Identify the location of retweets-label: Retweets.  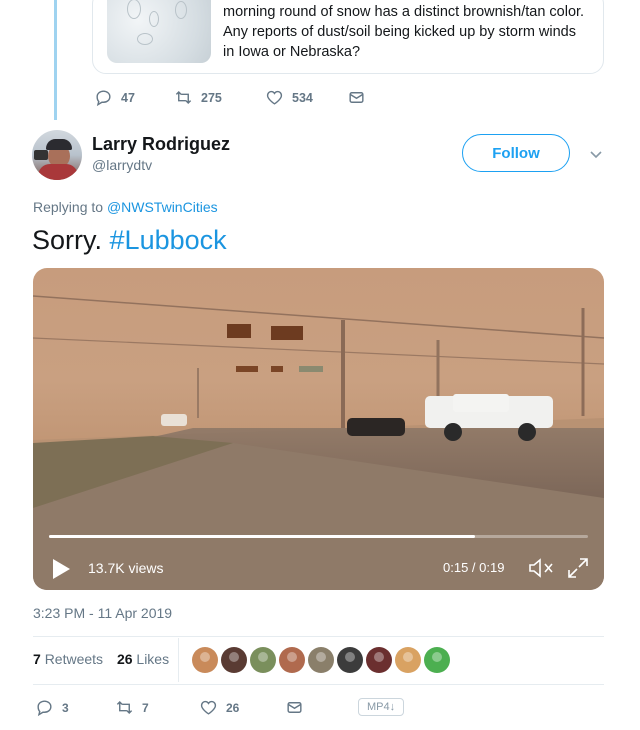
(74, 659).